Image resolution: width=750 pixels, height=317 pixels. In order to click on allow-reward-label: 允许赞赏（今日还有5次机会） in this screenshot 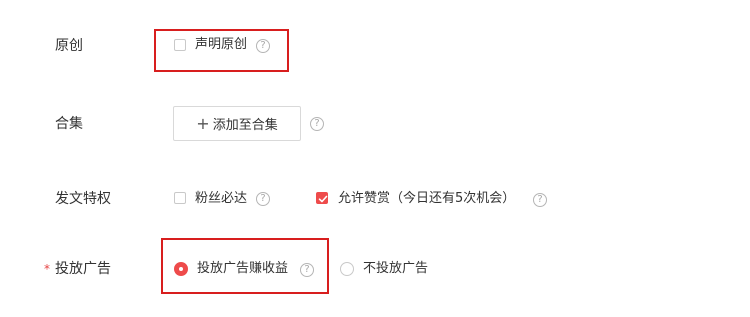, I will do `click(427, 198)`.